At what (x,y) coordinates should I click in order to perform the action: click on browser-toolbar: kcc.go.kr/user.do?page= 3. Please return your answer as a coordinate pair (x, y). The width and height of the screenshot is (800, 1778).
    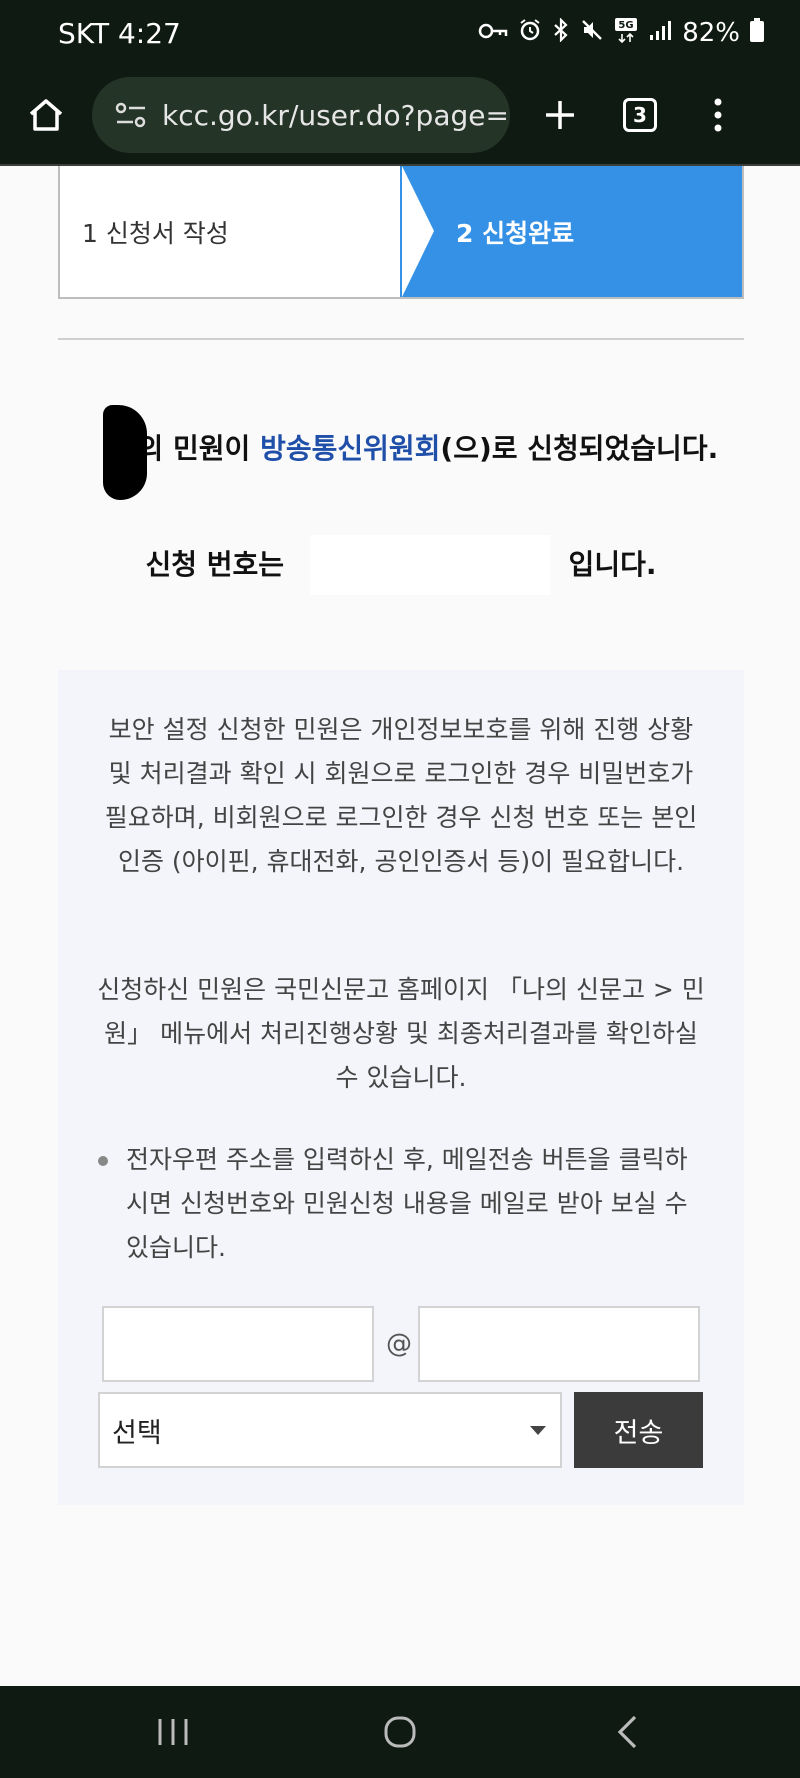
    Looking at the image, I should click on (400, 116).